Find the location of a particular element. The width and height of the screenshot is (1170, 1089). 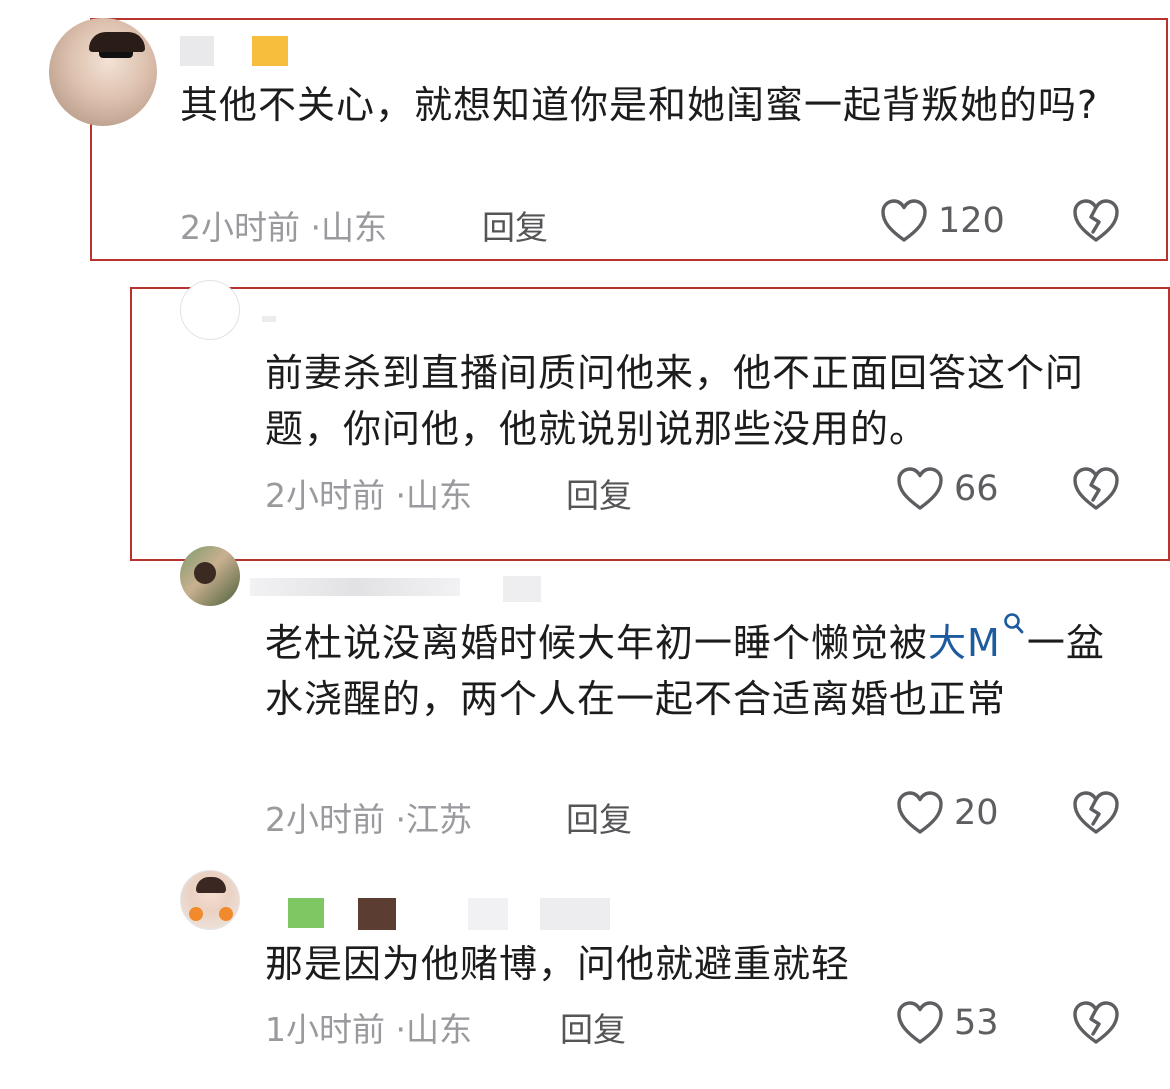

like-count: 66 is located at coordinates (976, 489).